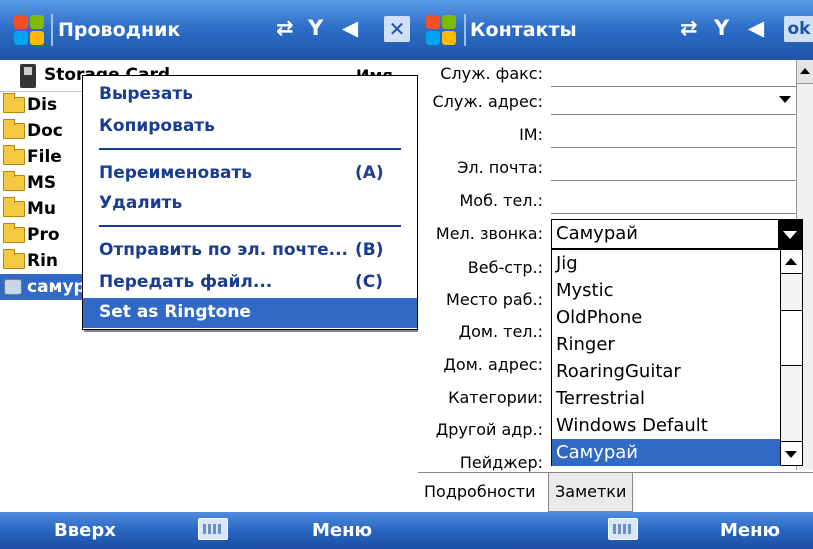  I want to click on title-bar: Проводник ⇄ Y ◀ ✕, so click(209, 30).